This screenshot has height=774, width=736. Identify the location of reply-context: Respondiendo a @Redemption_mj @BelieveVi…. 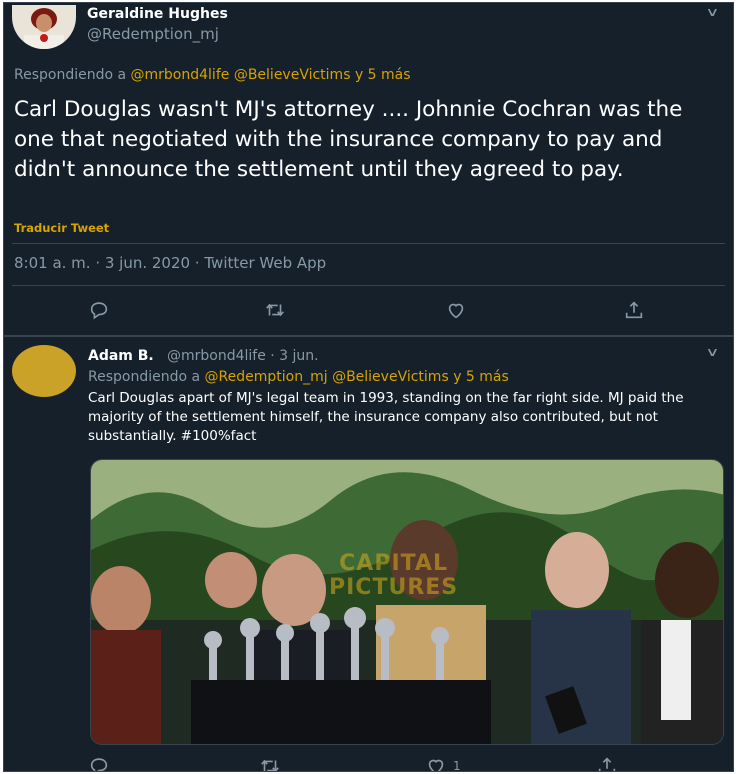
(298, 377).